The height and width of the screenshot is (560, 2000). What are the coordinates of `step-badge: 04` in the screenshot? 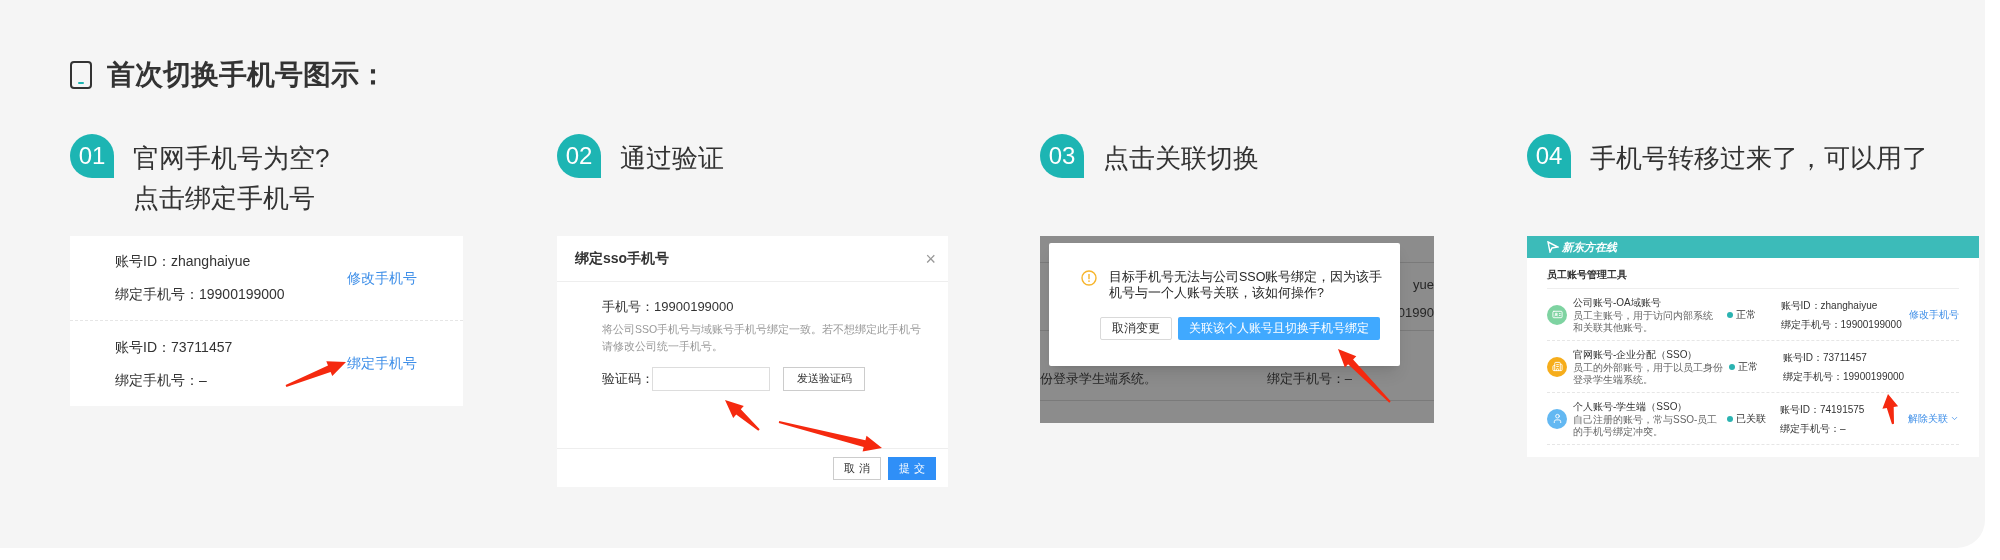 It's located at (1549, 156).